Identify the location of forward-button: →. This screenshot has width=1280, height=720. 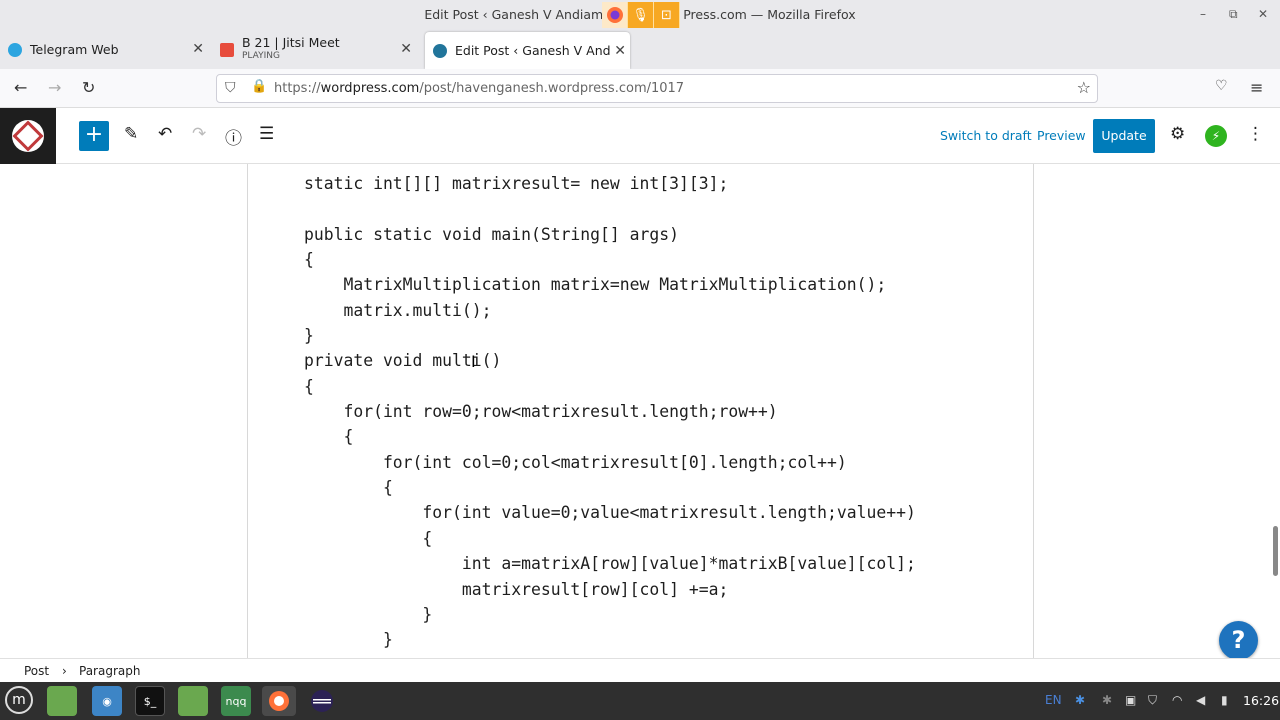
(54, 87).